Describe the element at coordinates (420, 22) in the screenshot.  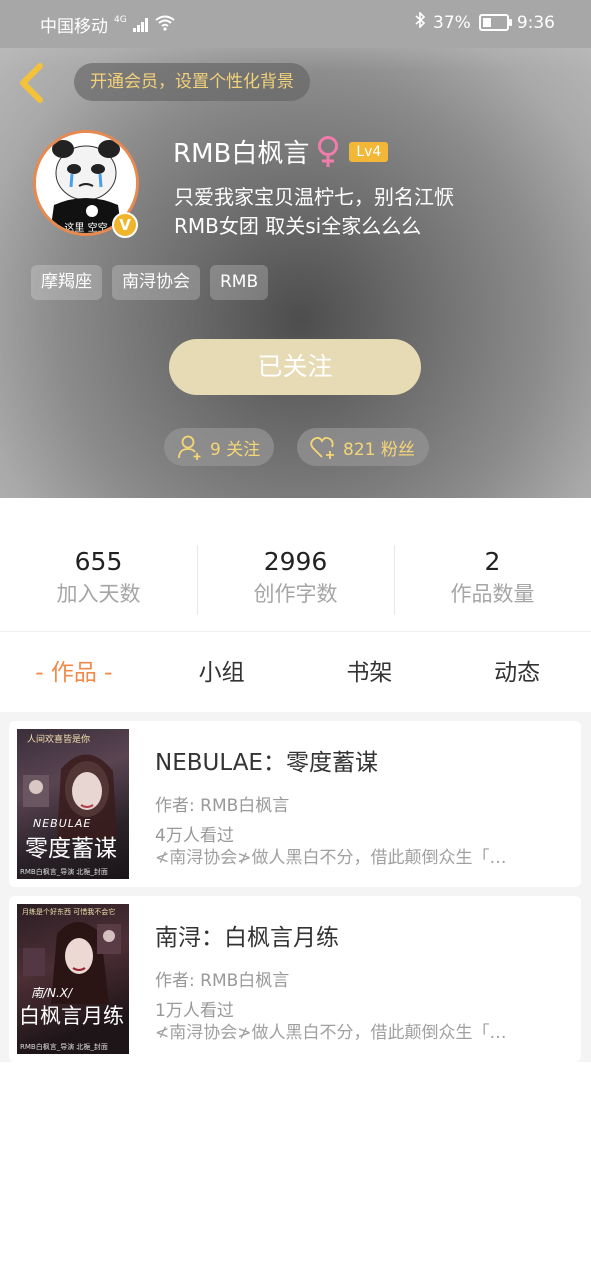
I see `bluetooth-icon` at that location.